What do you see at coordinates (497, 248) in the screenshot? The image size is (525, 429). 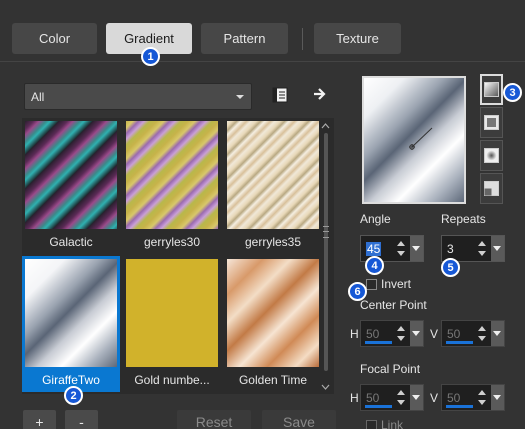 I see `repeats-dropdown-button` at bounding box center [497, 248].